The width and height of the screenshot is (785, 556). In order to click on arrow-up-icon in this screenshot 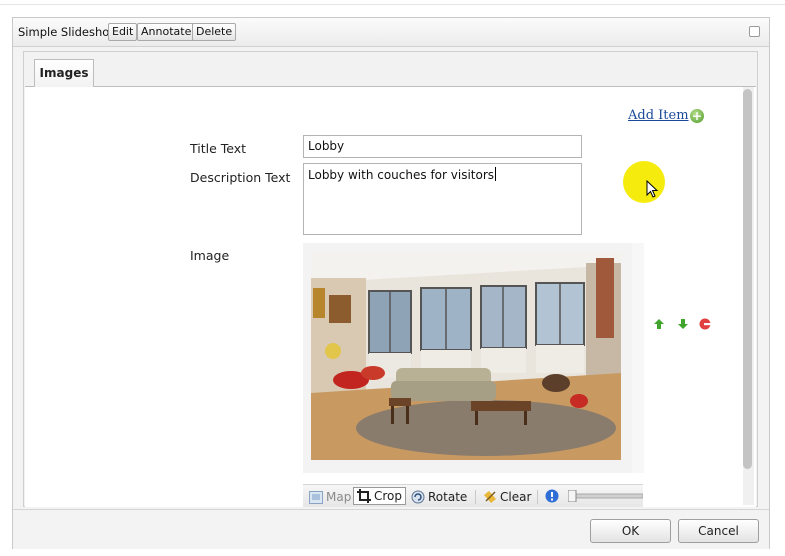, I will do `click(659, 324)`.